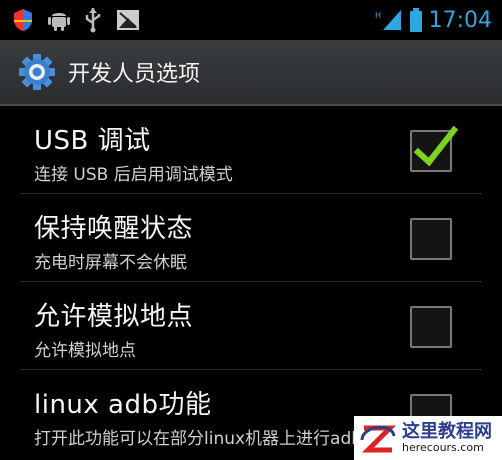 The width and height of the screenshot is (502, 460). I want to click on watermark-name: 这里教程网, so click(447, 431).